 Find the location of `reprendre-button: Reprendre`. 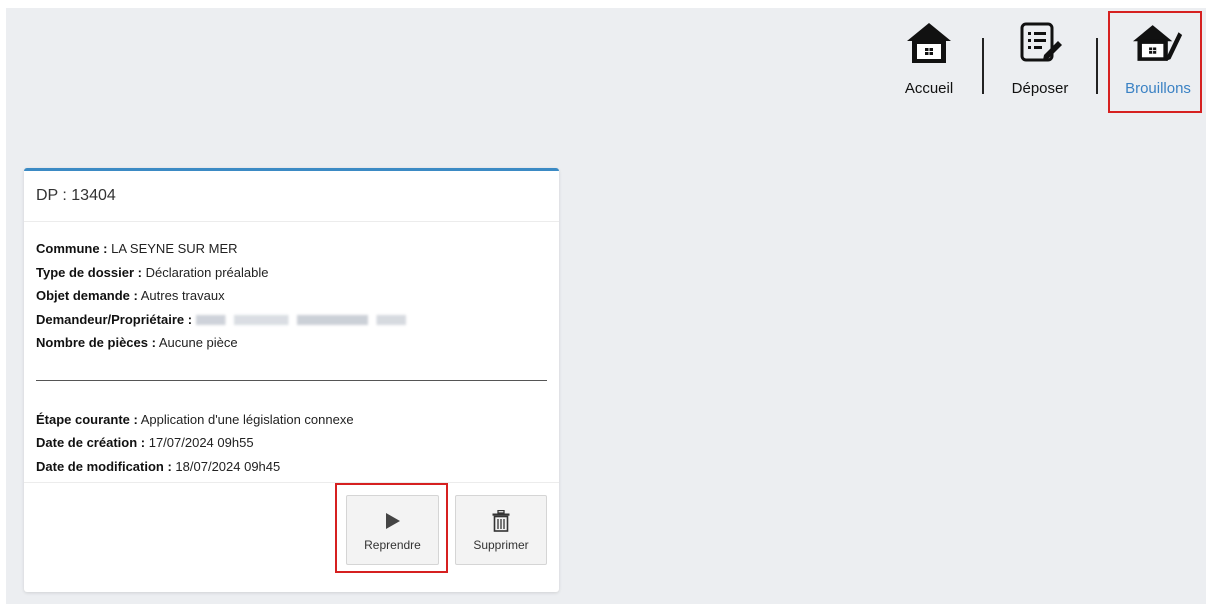

reprendre-button: Reprendre is located at coordinates (392, 530).